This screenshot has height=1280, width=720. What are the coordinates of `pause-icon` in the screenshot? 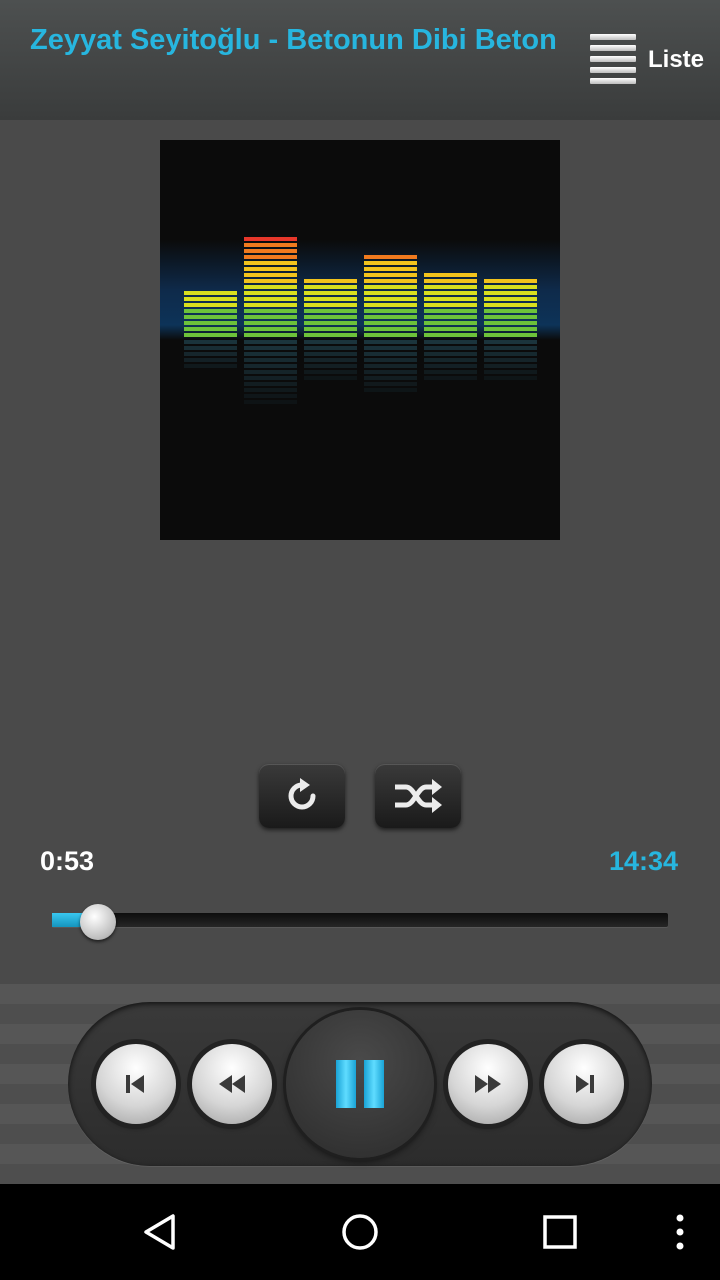 It's located at (360, 1084).